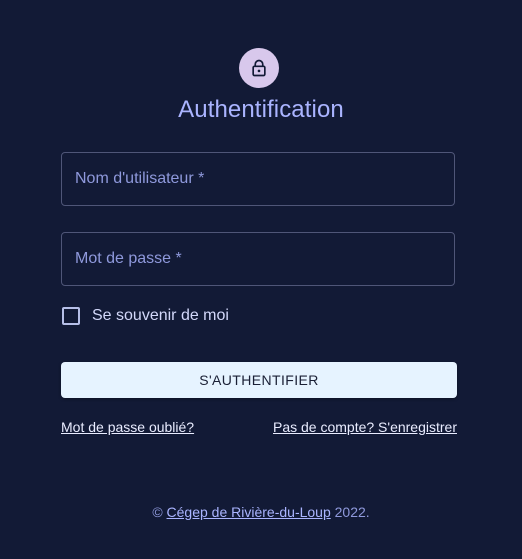 This screenshot has width=522, height=559. What do you see at coordinates (365, 427) in the screenshot?
I see `register-link: Pas de compte? S'enregistrer` at bounding box center [365, 427].